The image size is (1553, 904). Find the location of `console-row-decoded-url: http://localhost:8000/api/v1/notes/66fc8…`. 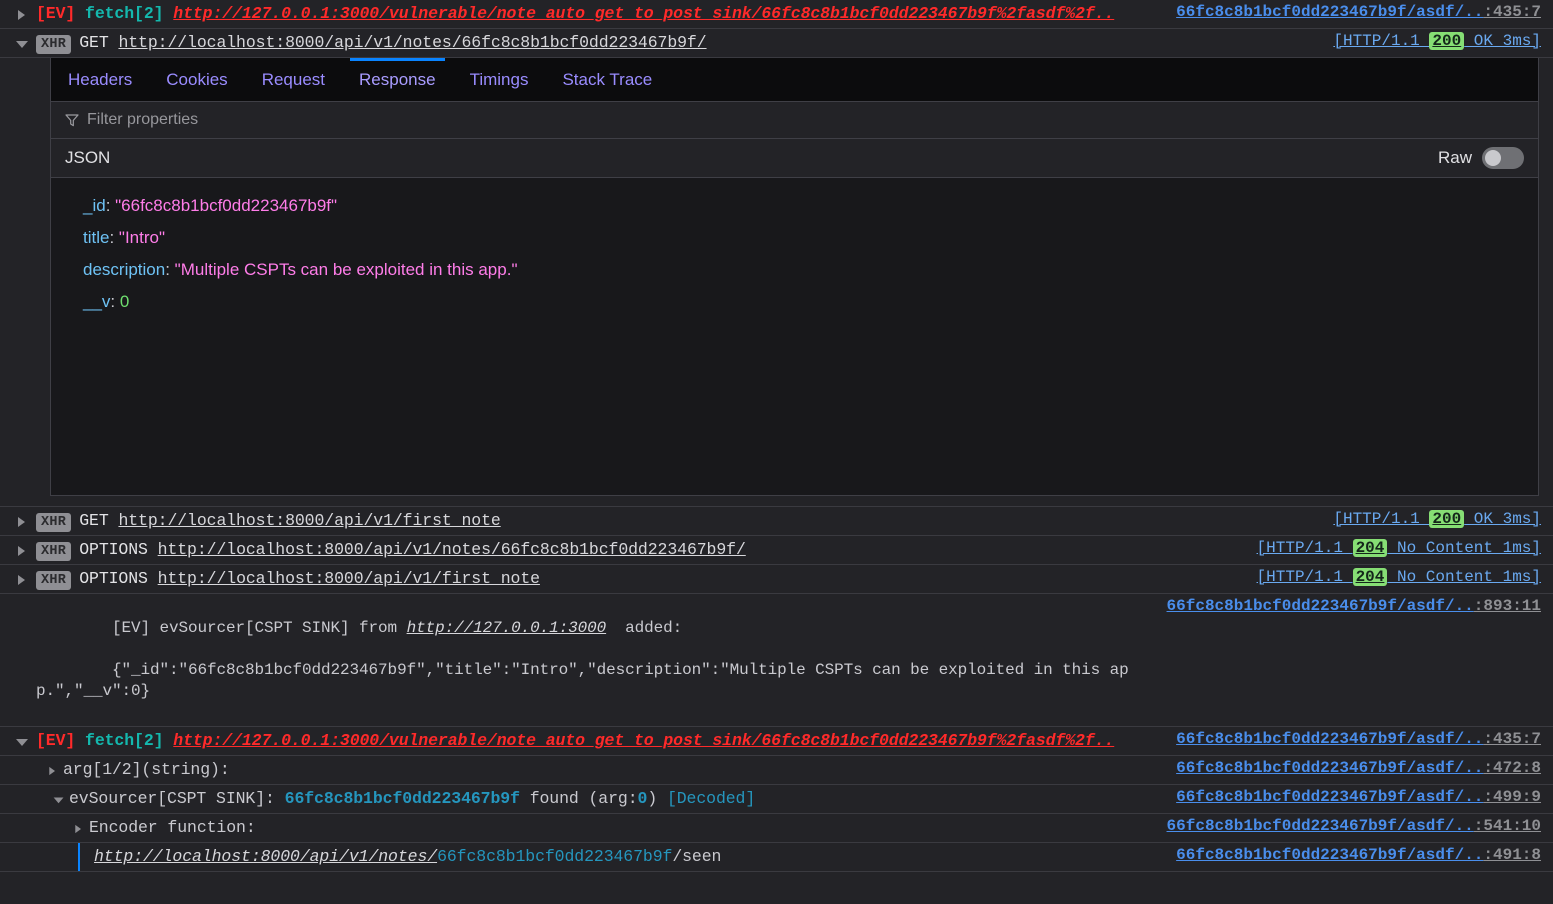

console-row-decoded-url: http://localhost:8000/api/v1/notes/66fc8… is located at coordinates (776, 857).